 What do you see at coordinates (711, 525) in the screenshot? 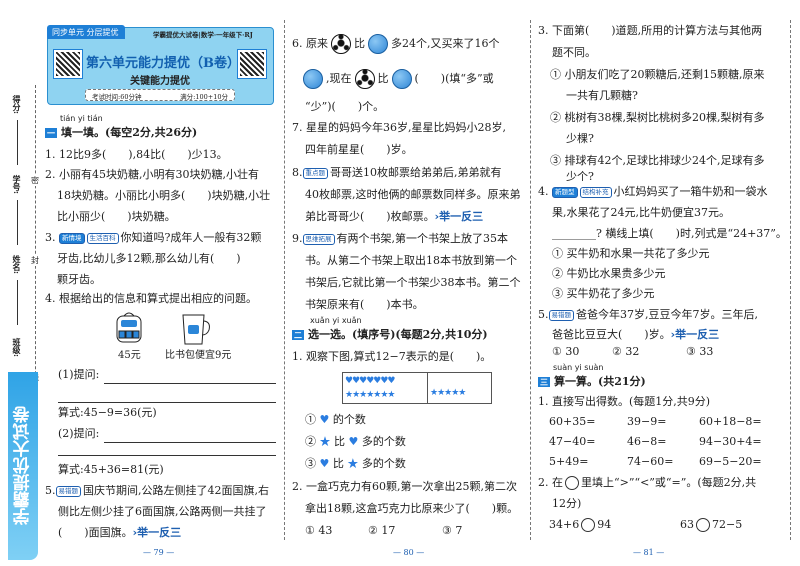
I see `compare-item: 63 72−5` at bounding box center [711, 525].